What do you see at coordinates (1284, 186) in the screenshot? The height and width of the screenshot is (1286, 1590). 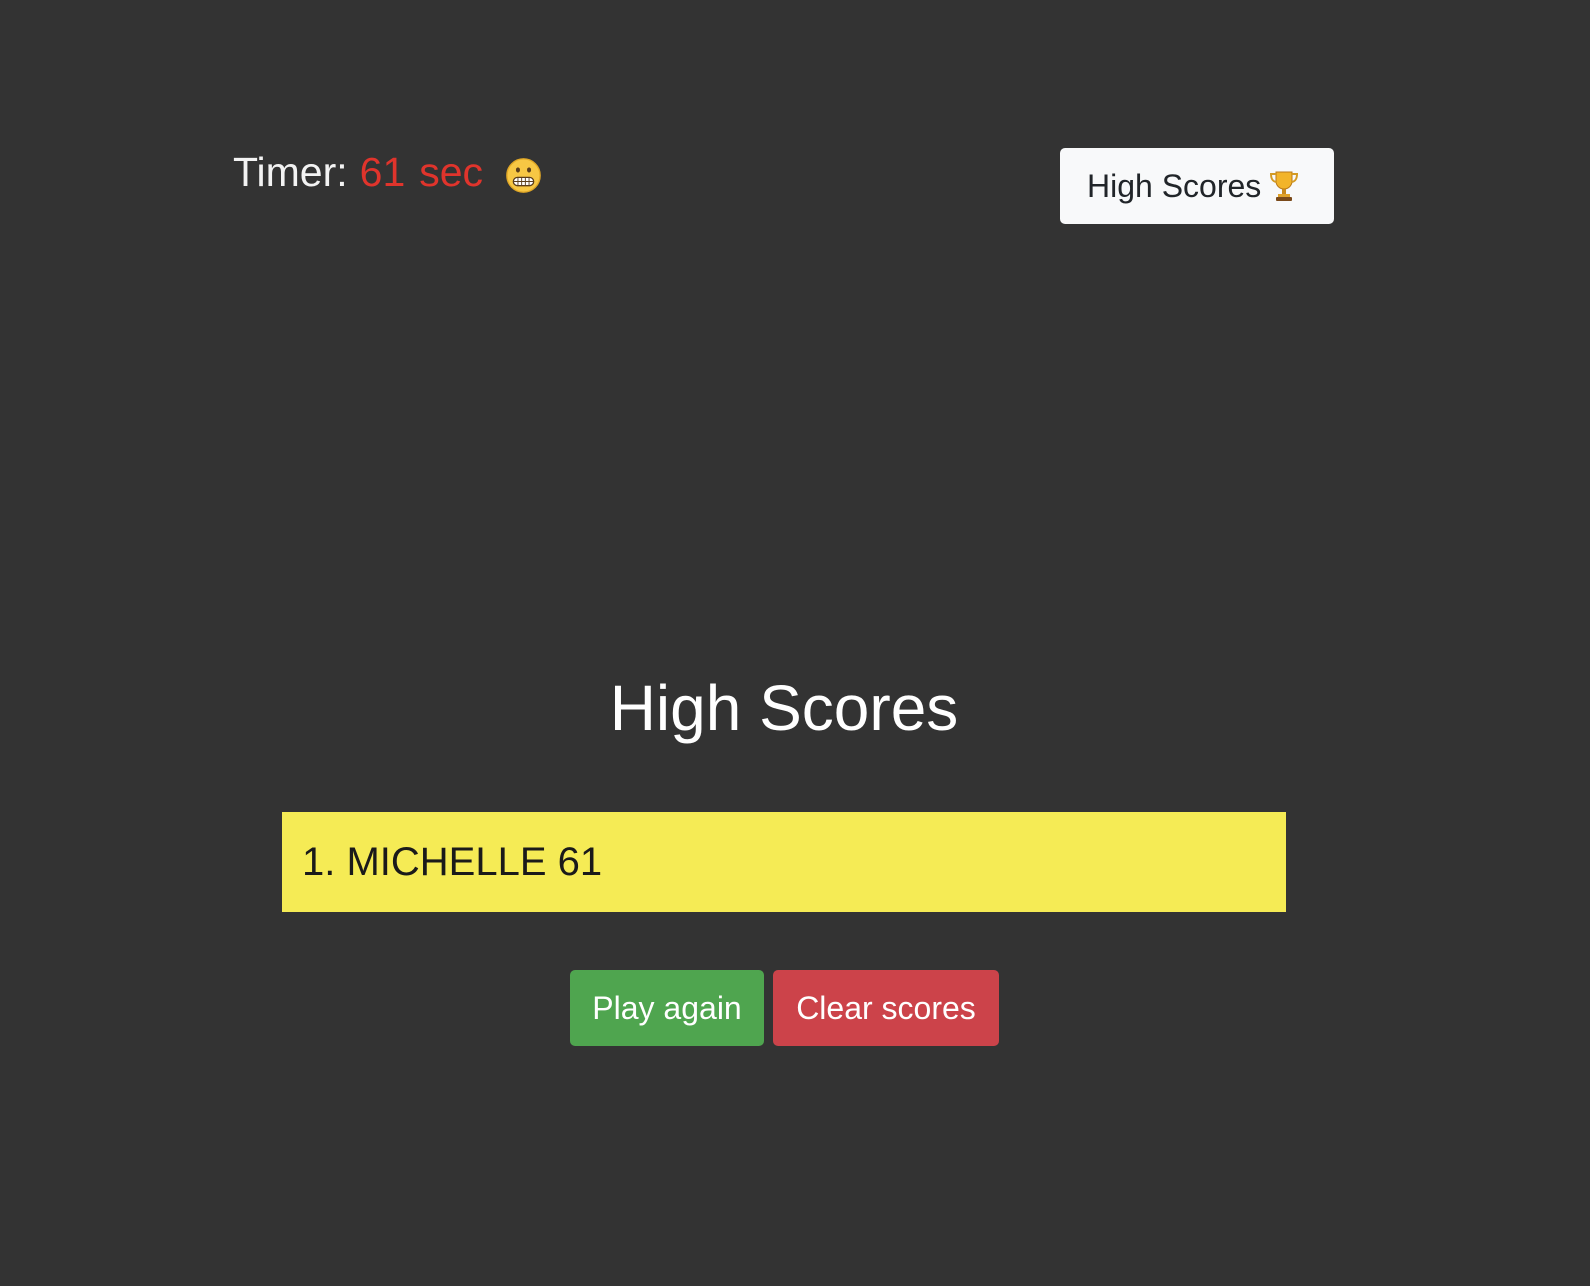 I see `trophy-icon` at bounding box center [1284, 186].